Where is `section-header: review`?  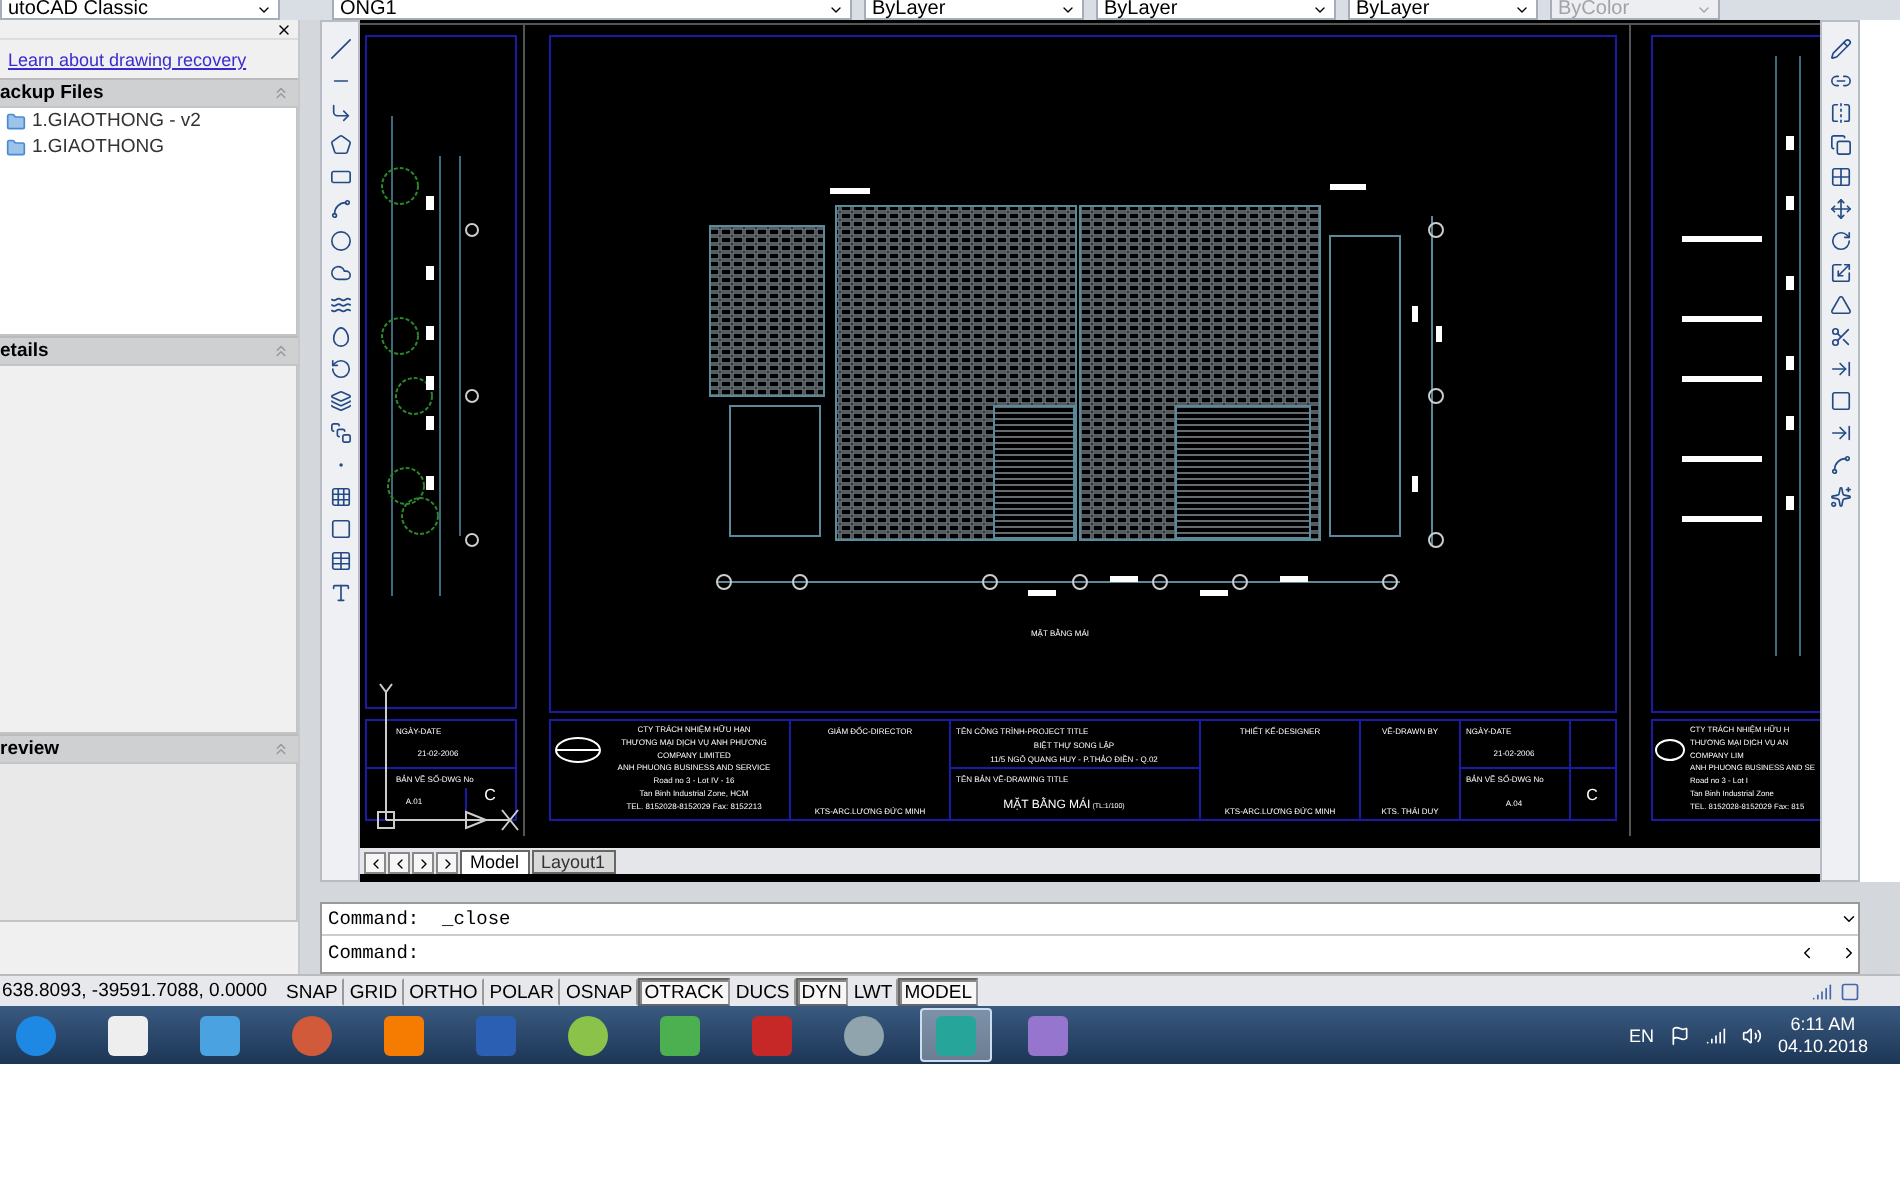 section-header: review is located at coordinates (149, 748).